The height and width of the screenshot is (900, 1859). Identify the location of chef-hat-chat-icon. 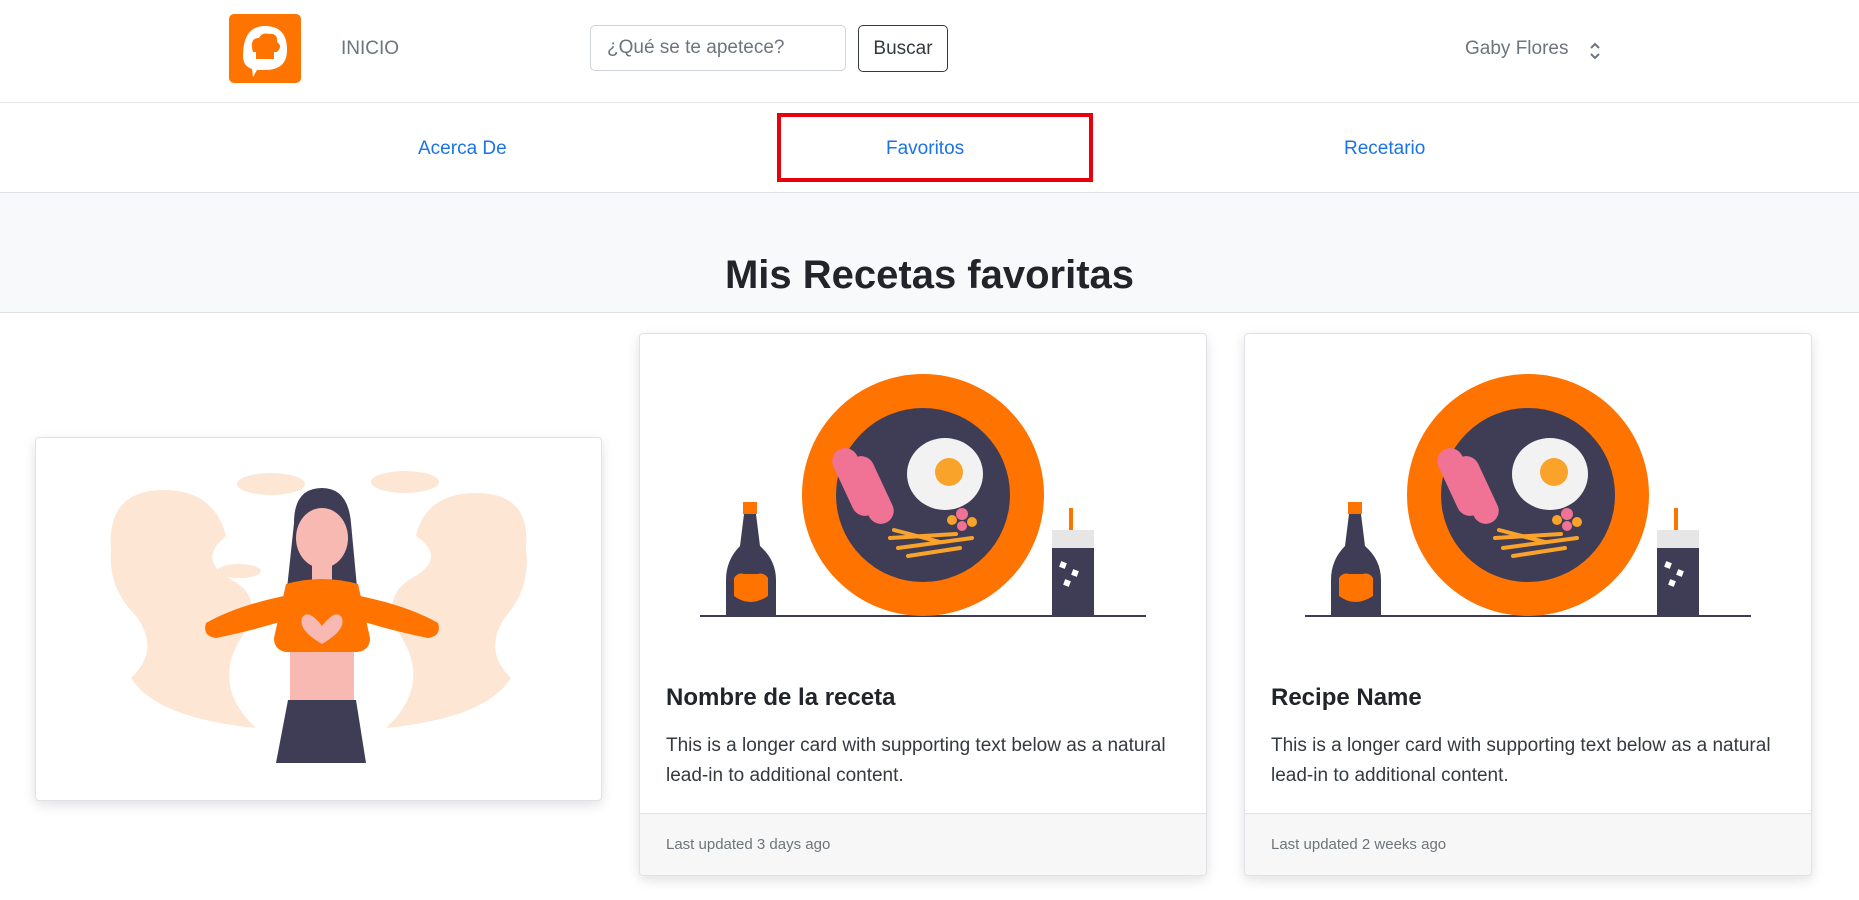
(265, 48).